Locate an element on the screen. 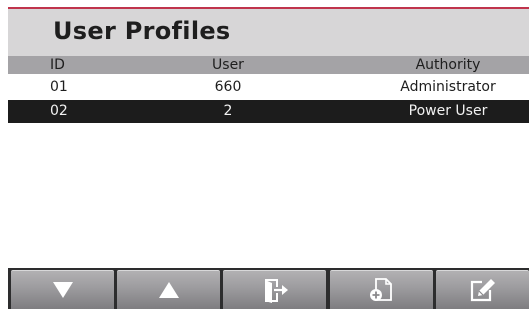  edit-button is located at coordinates (482, 289).